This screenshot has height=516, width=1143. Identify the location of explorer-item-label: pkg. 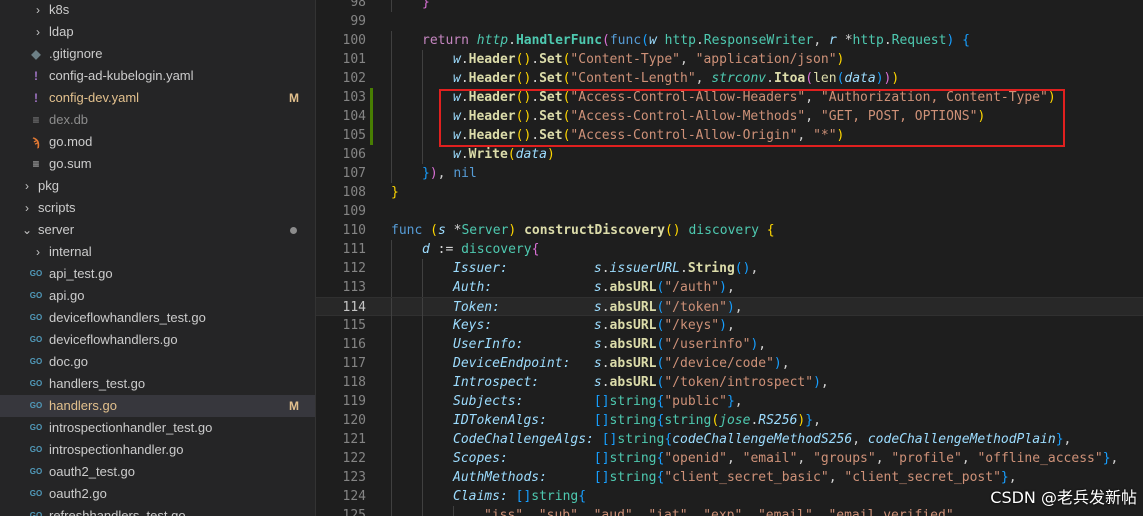
(48, 185).